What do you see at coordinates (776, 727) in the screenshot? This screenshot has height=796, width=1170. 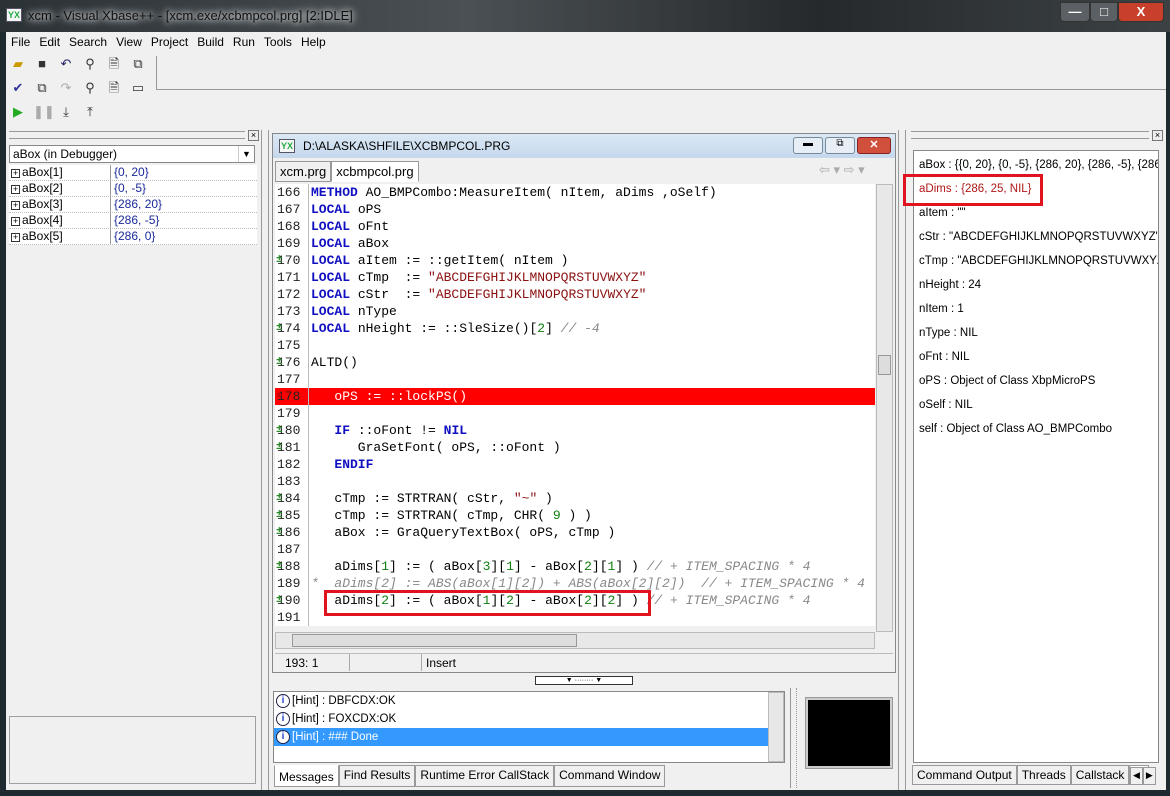 I see `messages-scrollbar` at bounding box center [776, 727].